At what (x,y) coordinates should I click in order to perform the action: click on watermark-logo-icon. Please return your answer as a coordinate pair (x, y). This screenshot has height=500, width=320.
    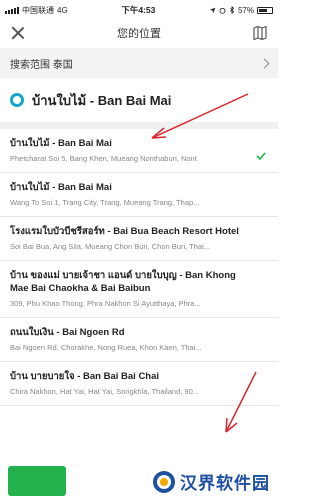
    Looking at the image, I should click on (164, 481).